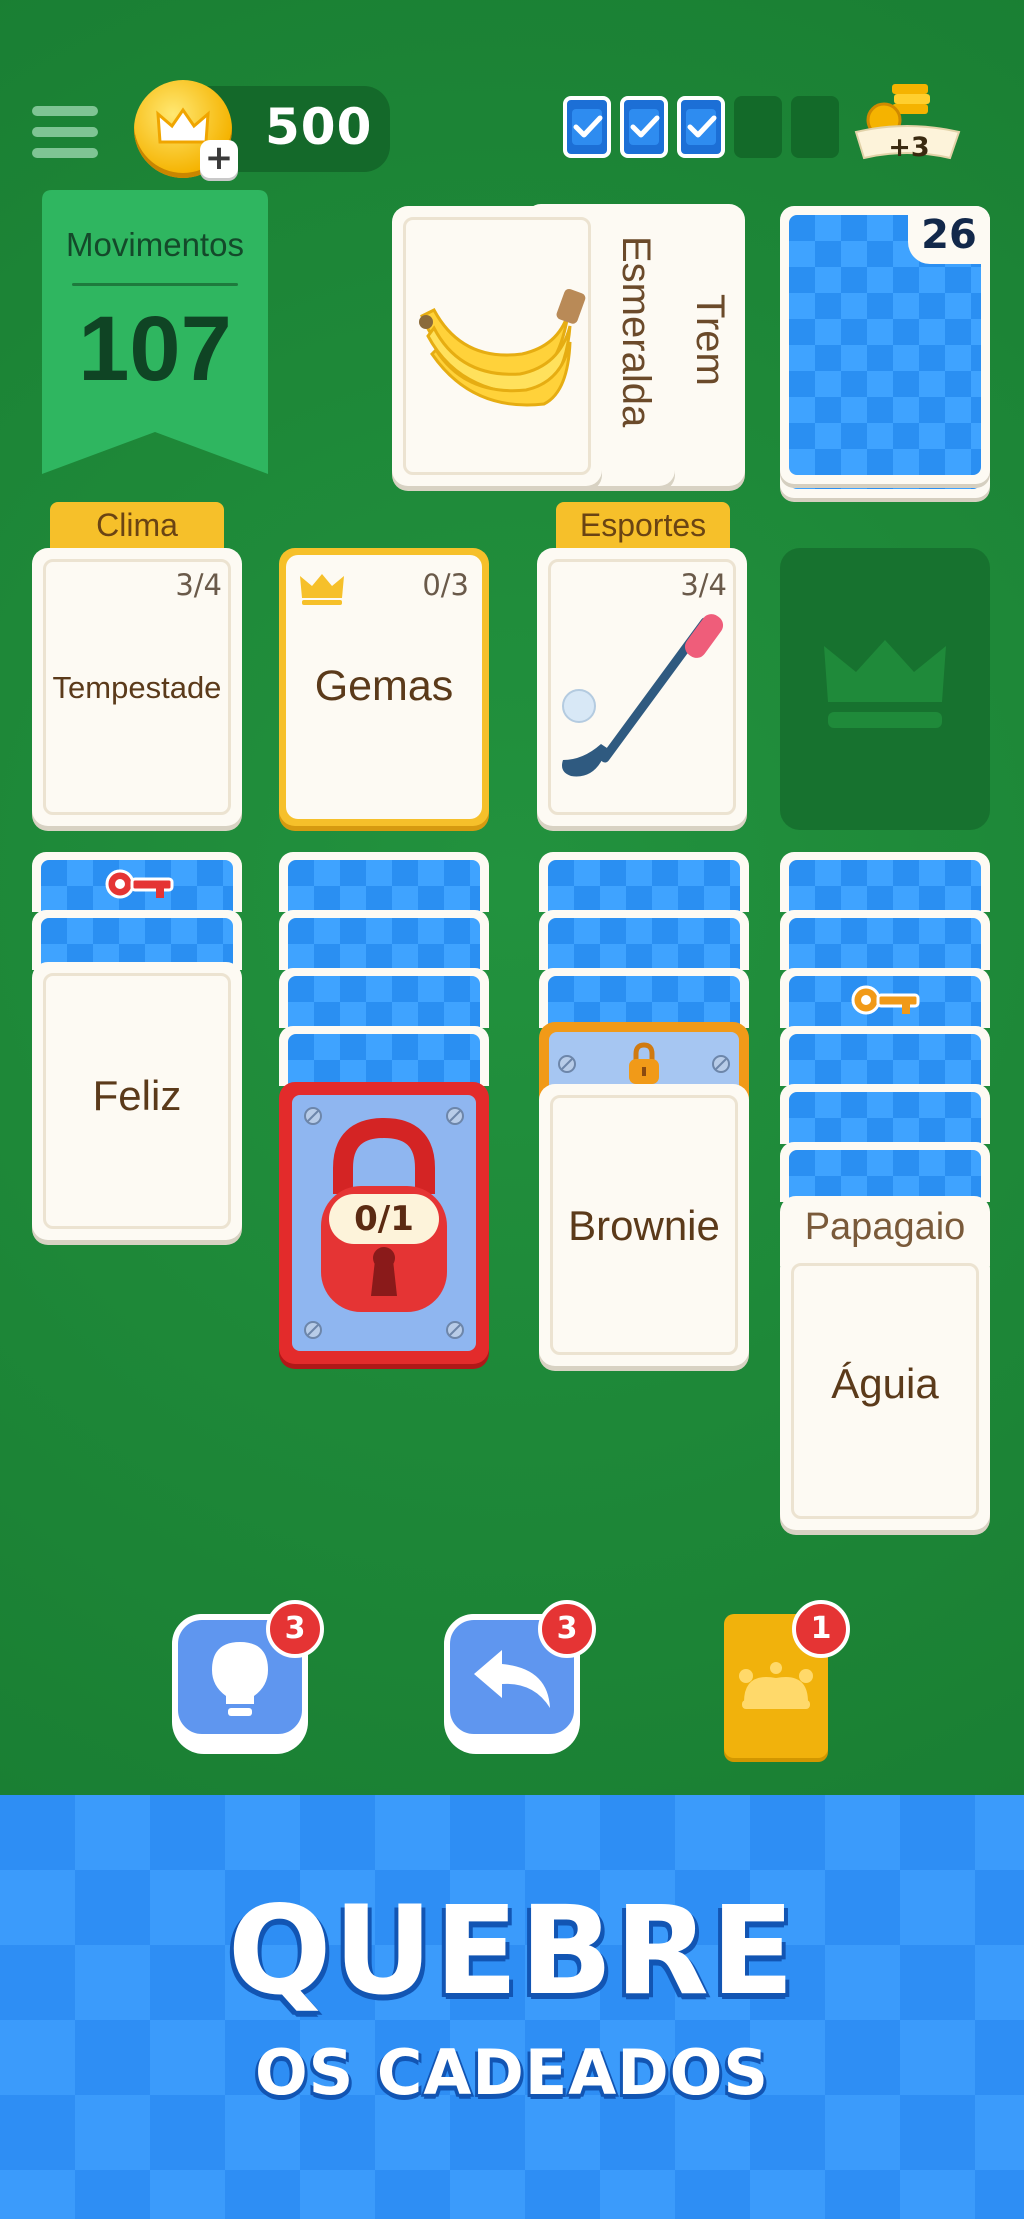 Image resolution: width=1024 pixels, height=2219 pixels. I want to click on locked-card: 0/1, so click(384, 1223).